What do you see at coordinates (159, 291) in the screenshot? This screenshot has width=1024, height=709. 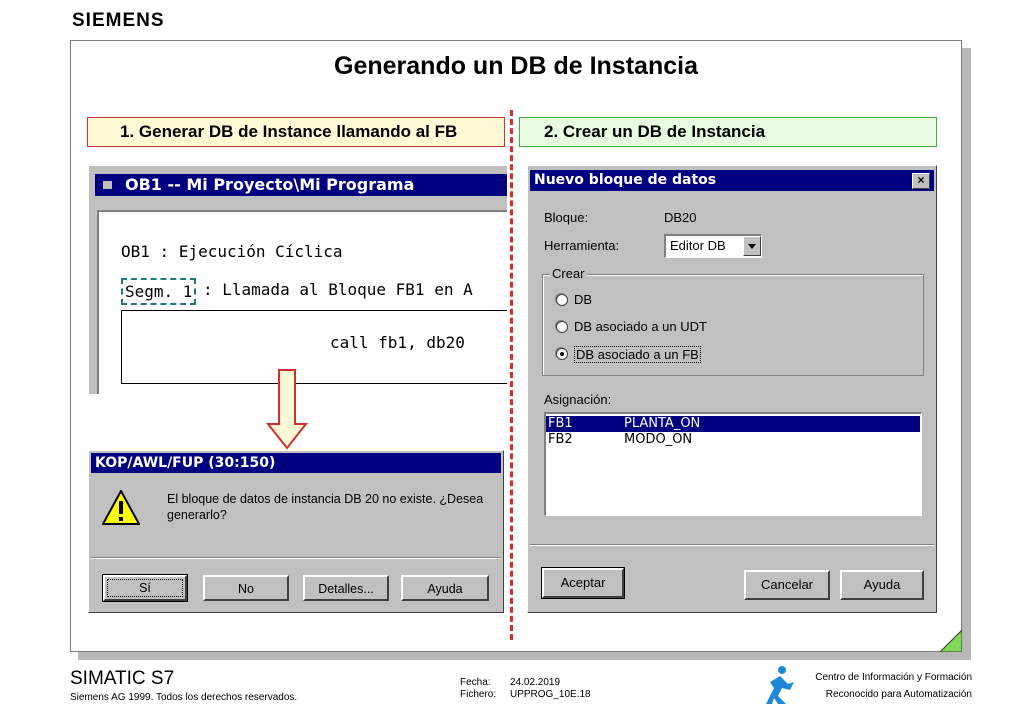 I see `segment-label: Segm. 1` at bounding box center [159, 291].